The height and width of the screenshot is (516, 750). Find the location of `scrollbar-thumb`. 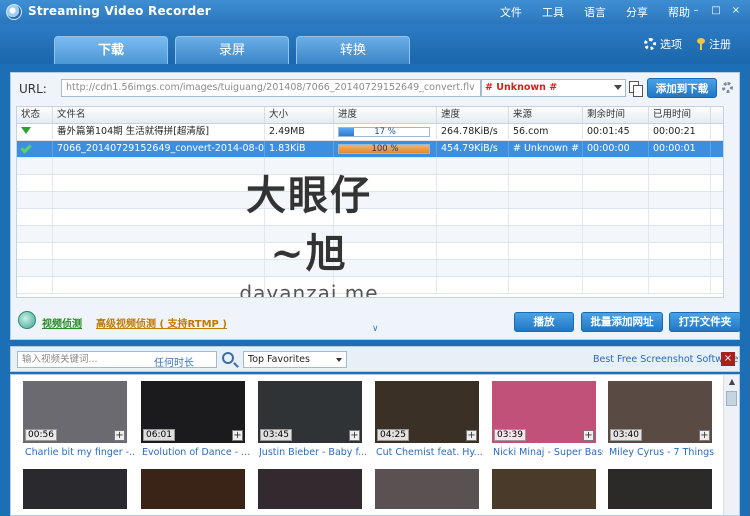

scrollbar-thumb is located at coordinates (731, 398).